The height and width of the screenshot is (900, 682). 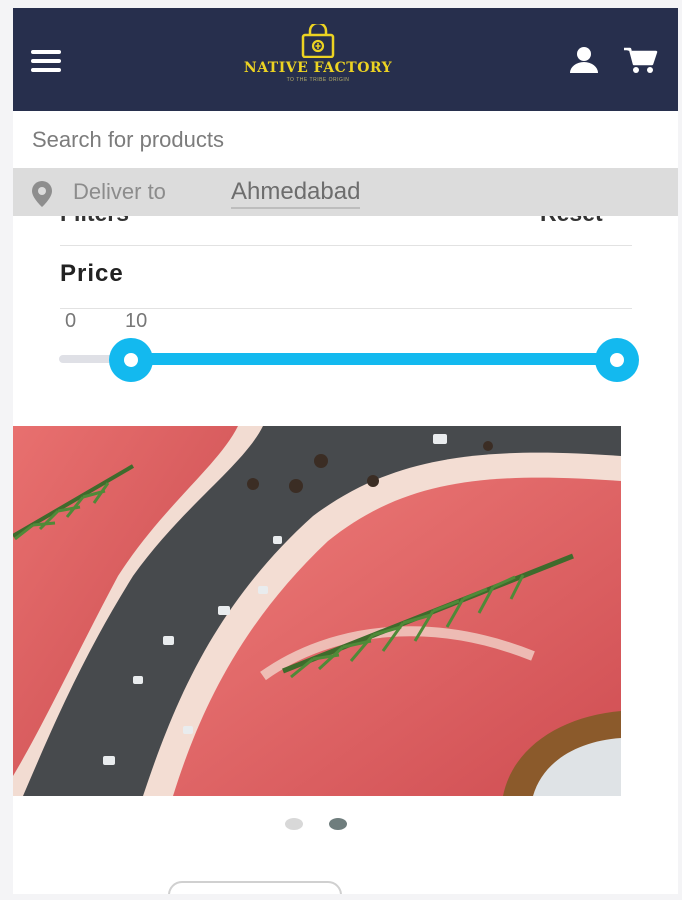 I want to click on brand-tagline: TO THE TRIBE ORIGIN, so click(x=318, y=80).